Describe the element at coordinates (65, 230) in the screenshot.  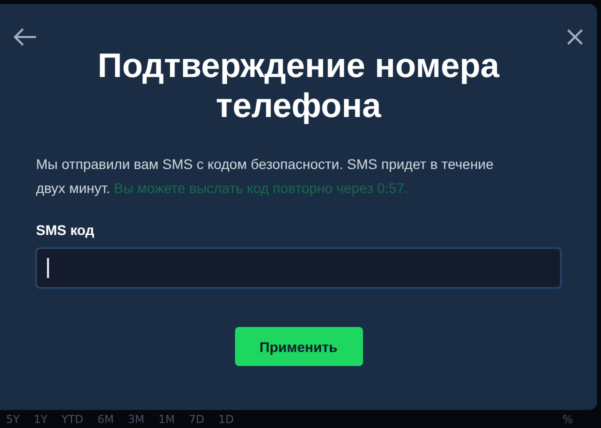
I see `field-label: SMS код` at that location.